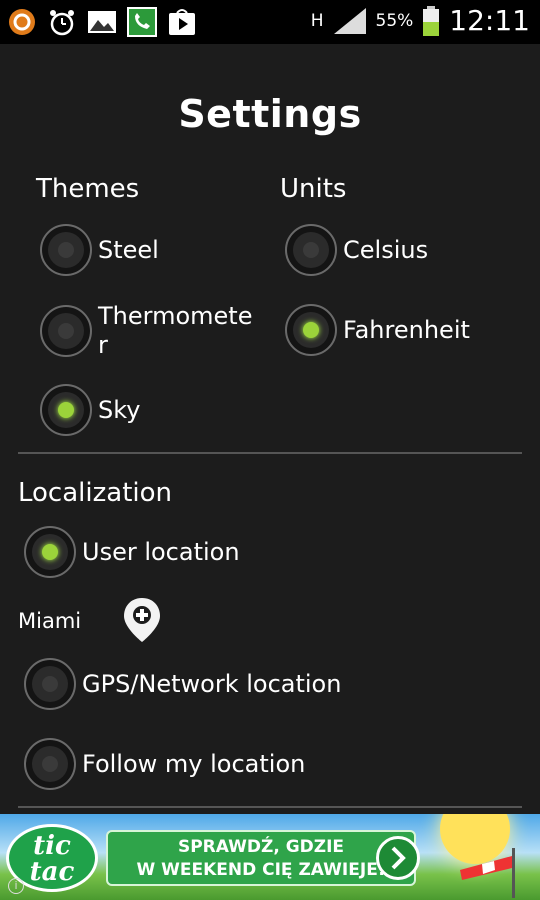 This screenshot has width=540, height=900. What do you see at coordinates (95, 493) in the screenshot?
I see `localization-heading: Localization` at bounding box center [95, 493].